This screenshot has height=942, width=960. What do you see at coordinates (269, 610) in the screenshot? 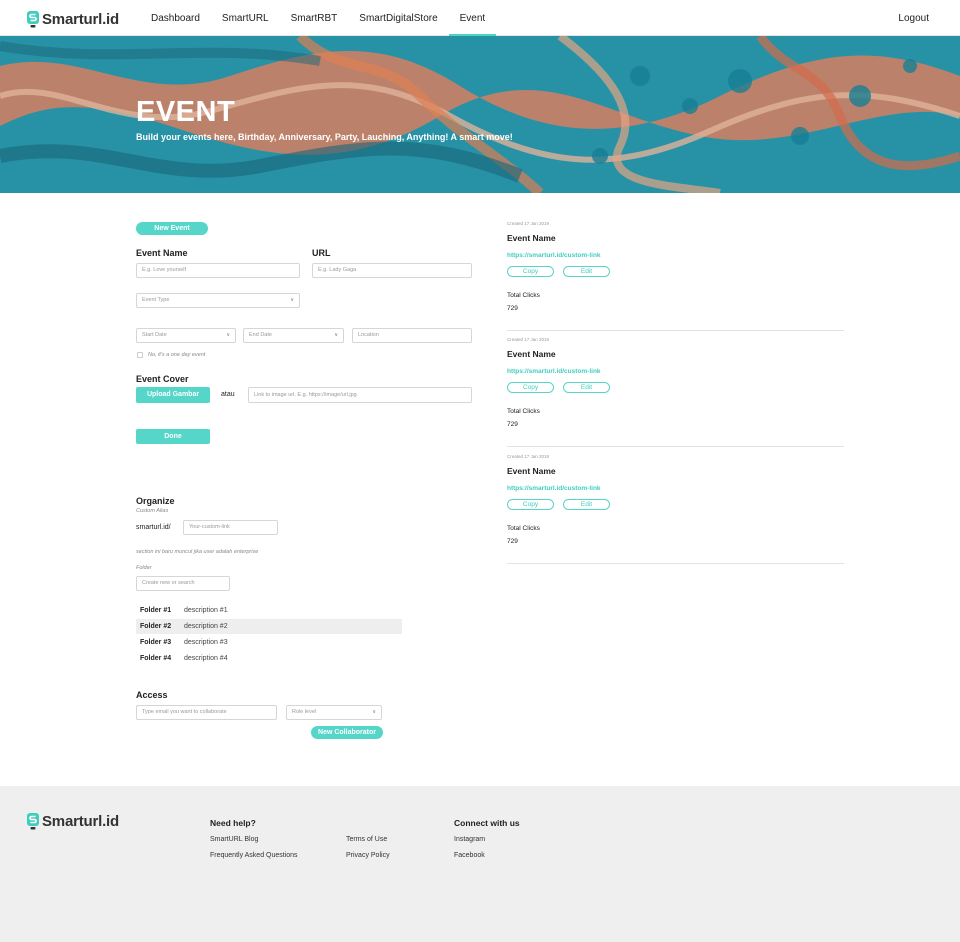
I see `folder-row: Folder #1 description #1` at bounding box center [269, 610].